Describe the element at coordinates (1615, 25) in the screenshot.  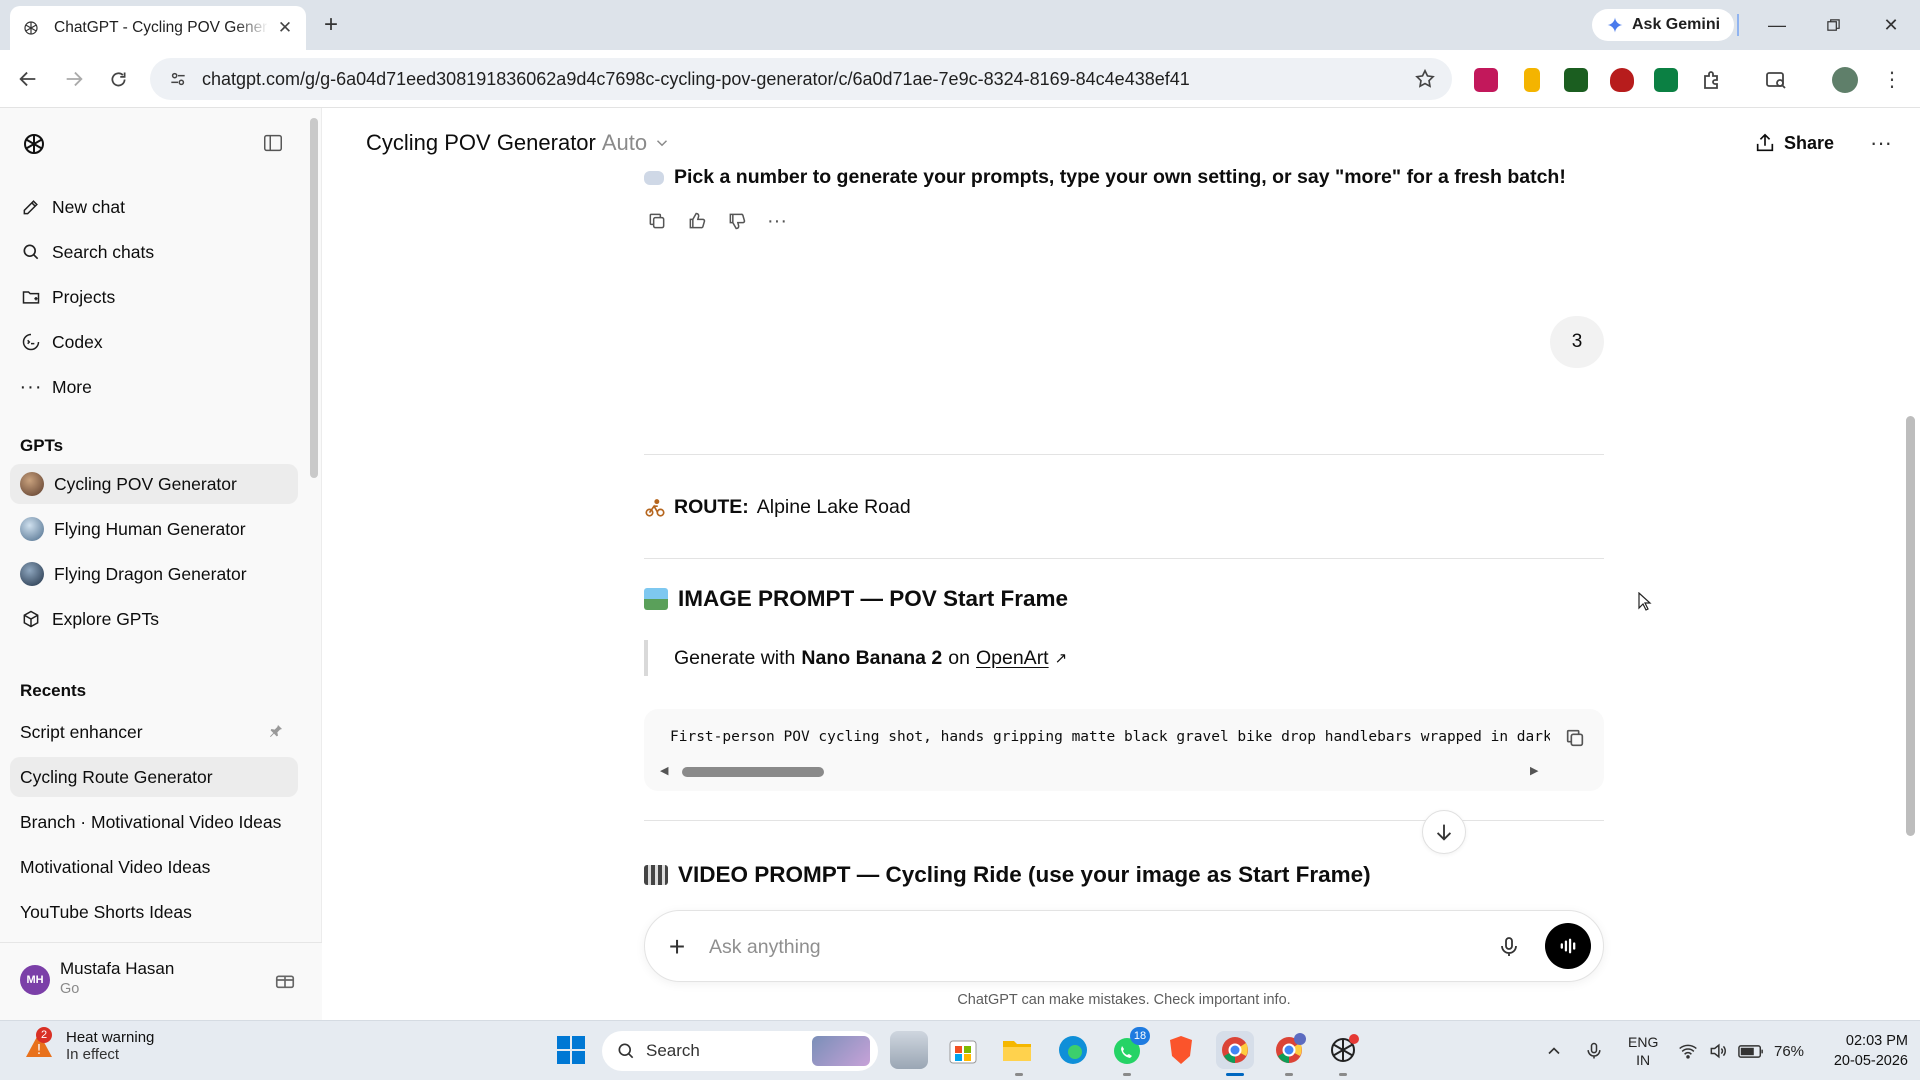
I see `gemini-sparkle-icon` at that location.